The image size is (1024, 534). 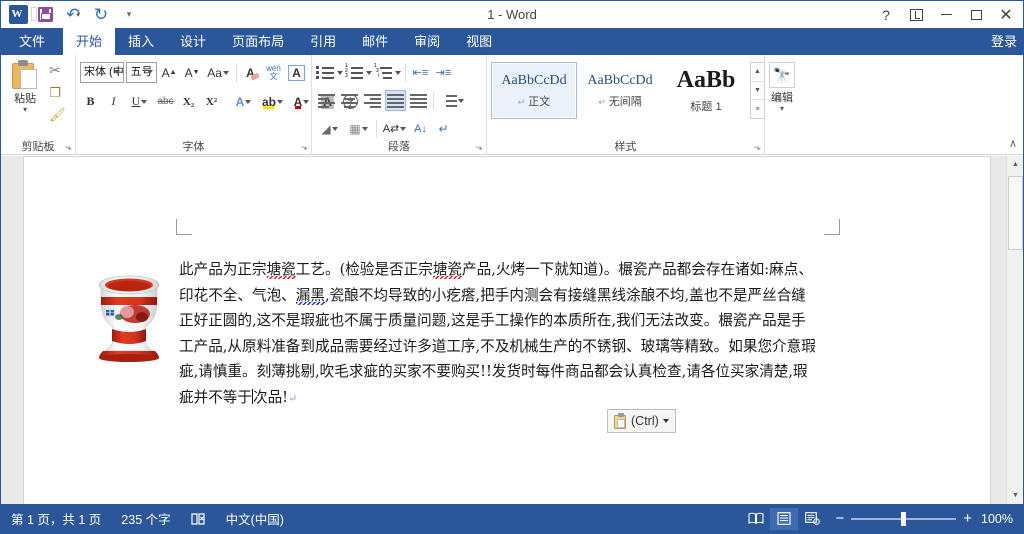 What do you see at coordinates (757, 72) in the screenshot?
I see `styles-scroll-up-button: ▲` at bounding box center [757, 72].